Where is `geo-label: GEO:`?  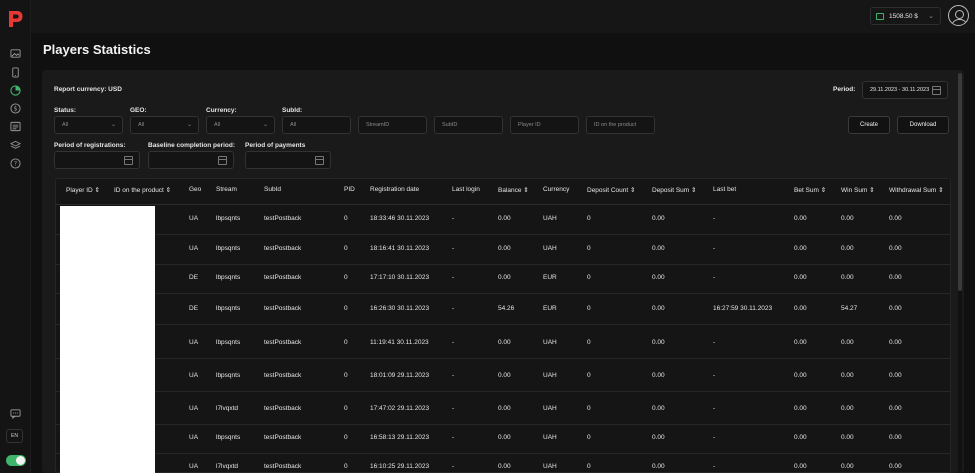 geo-label: GEO: is located at coordinates (138, 110).